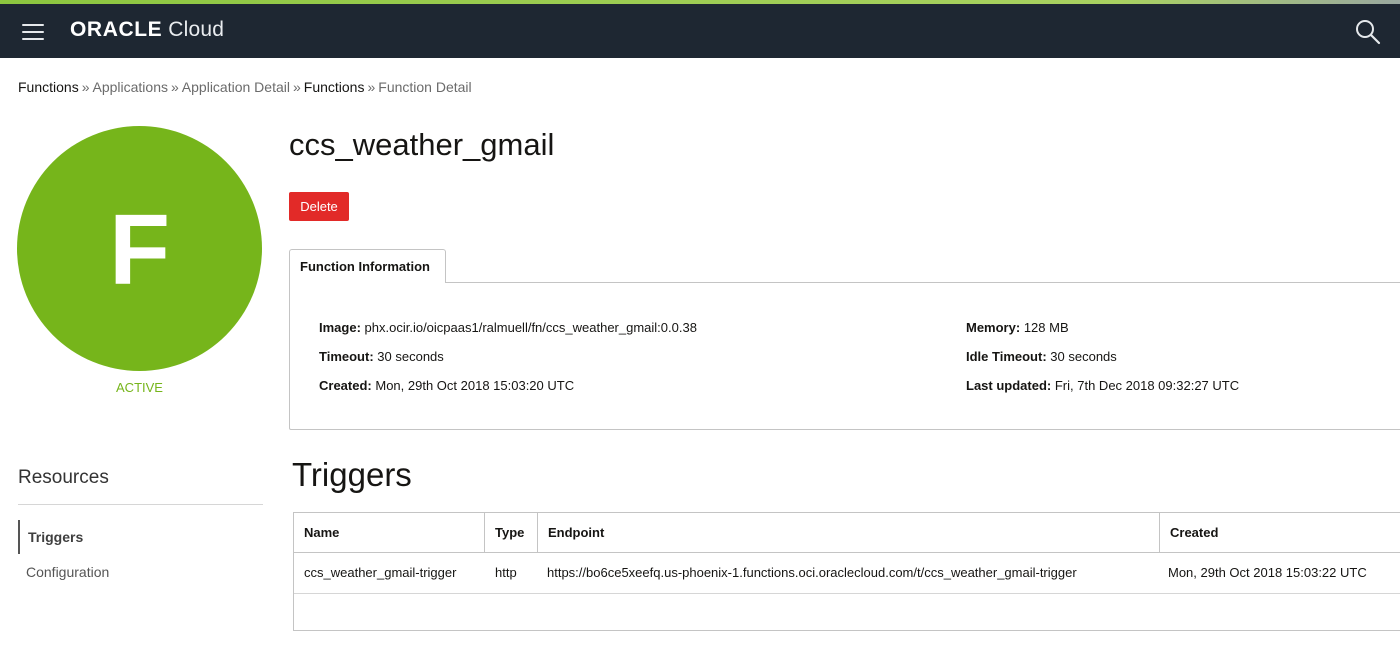  I want to click on info-memory-value: 128 MB, so click(1046, 327).